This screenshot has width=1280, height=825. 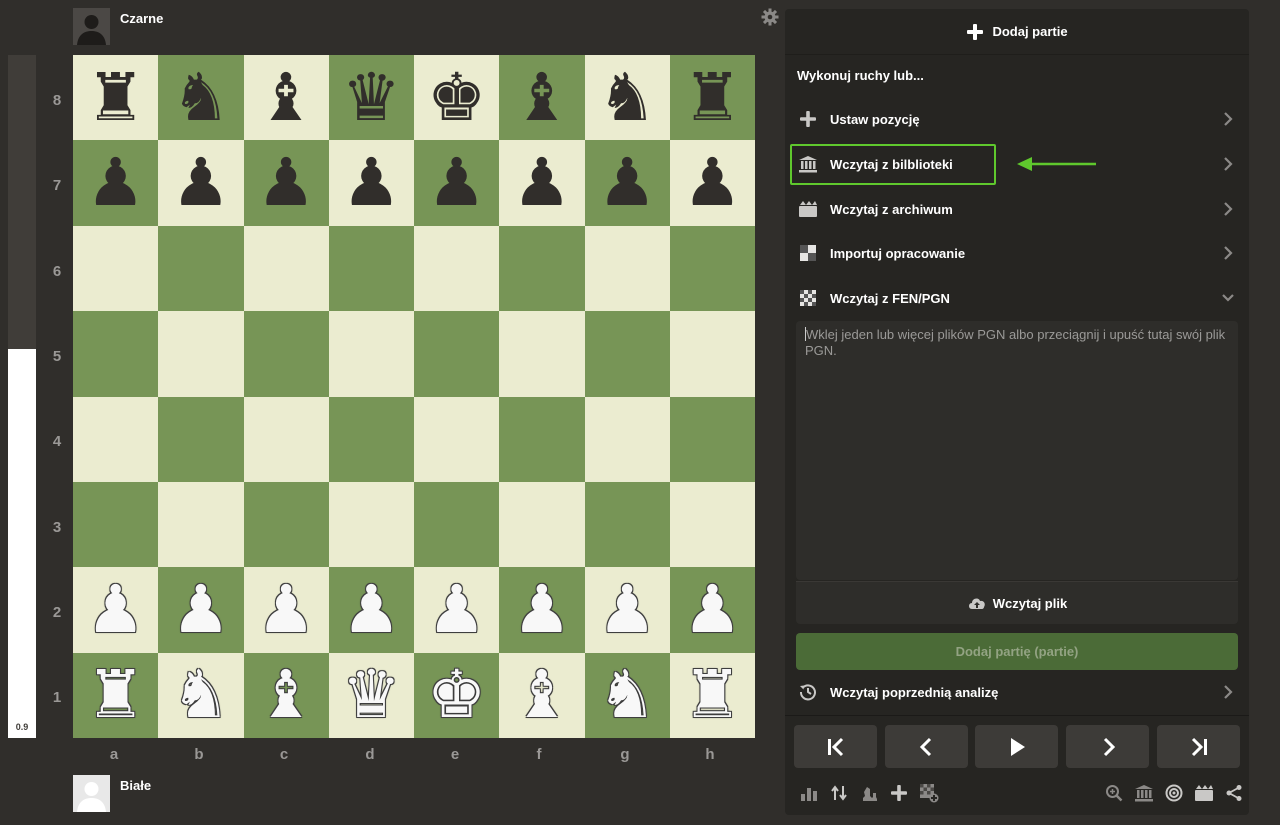 What do you see at coordinates (91, 793) in the screenshot?
I see `avatar` at bounding box center [91, 793].